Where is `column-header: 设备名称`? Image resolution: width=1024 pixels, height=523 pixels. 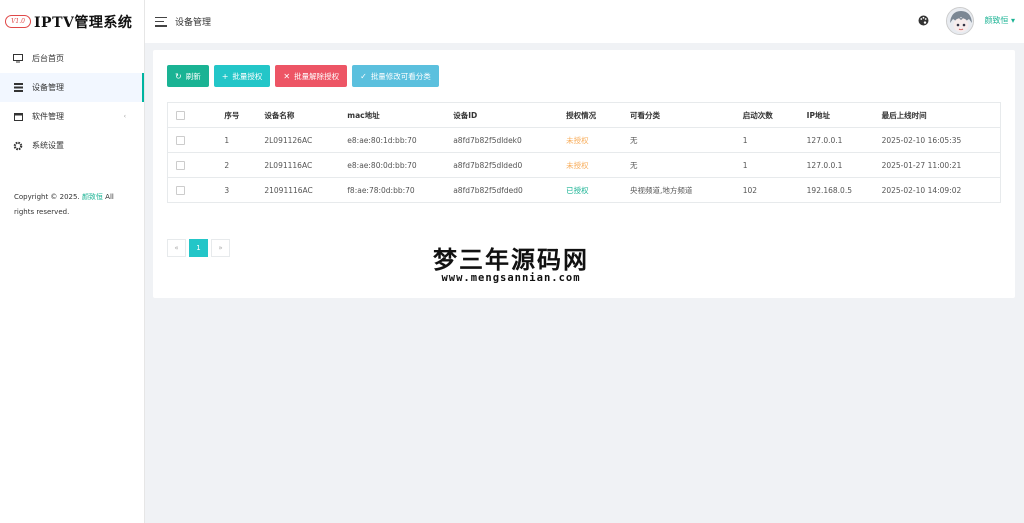
column-header: 设备名称 is located at coordinates (300, 115).